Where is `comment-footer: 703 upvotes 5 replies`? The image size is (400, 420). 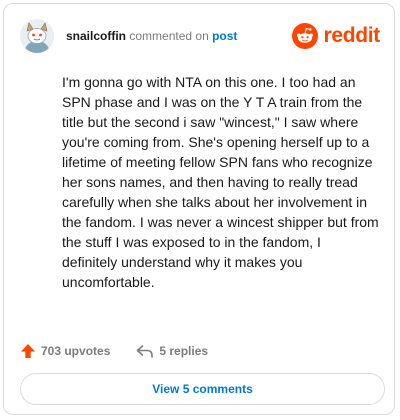
comment-footer: 703 upvotes 5 replies is located at coordinates (114, 351).